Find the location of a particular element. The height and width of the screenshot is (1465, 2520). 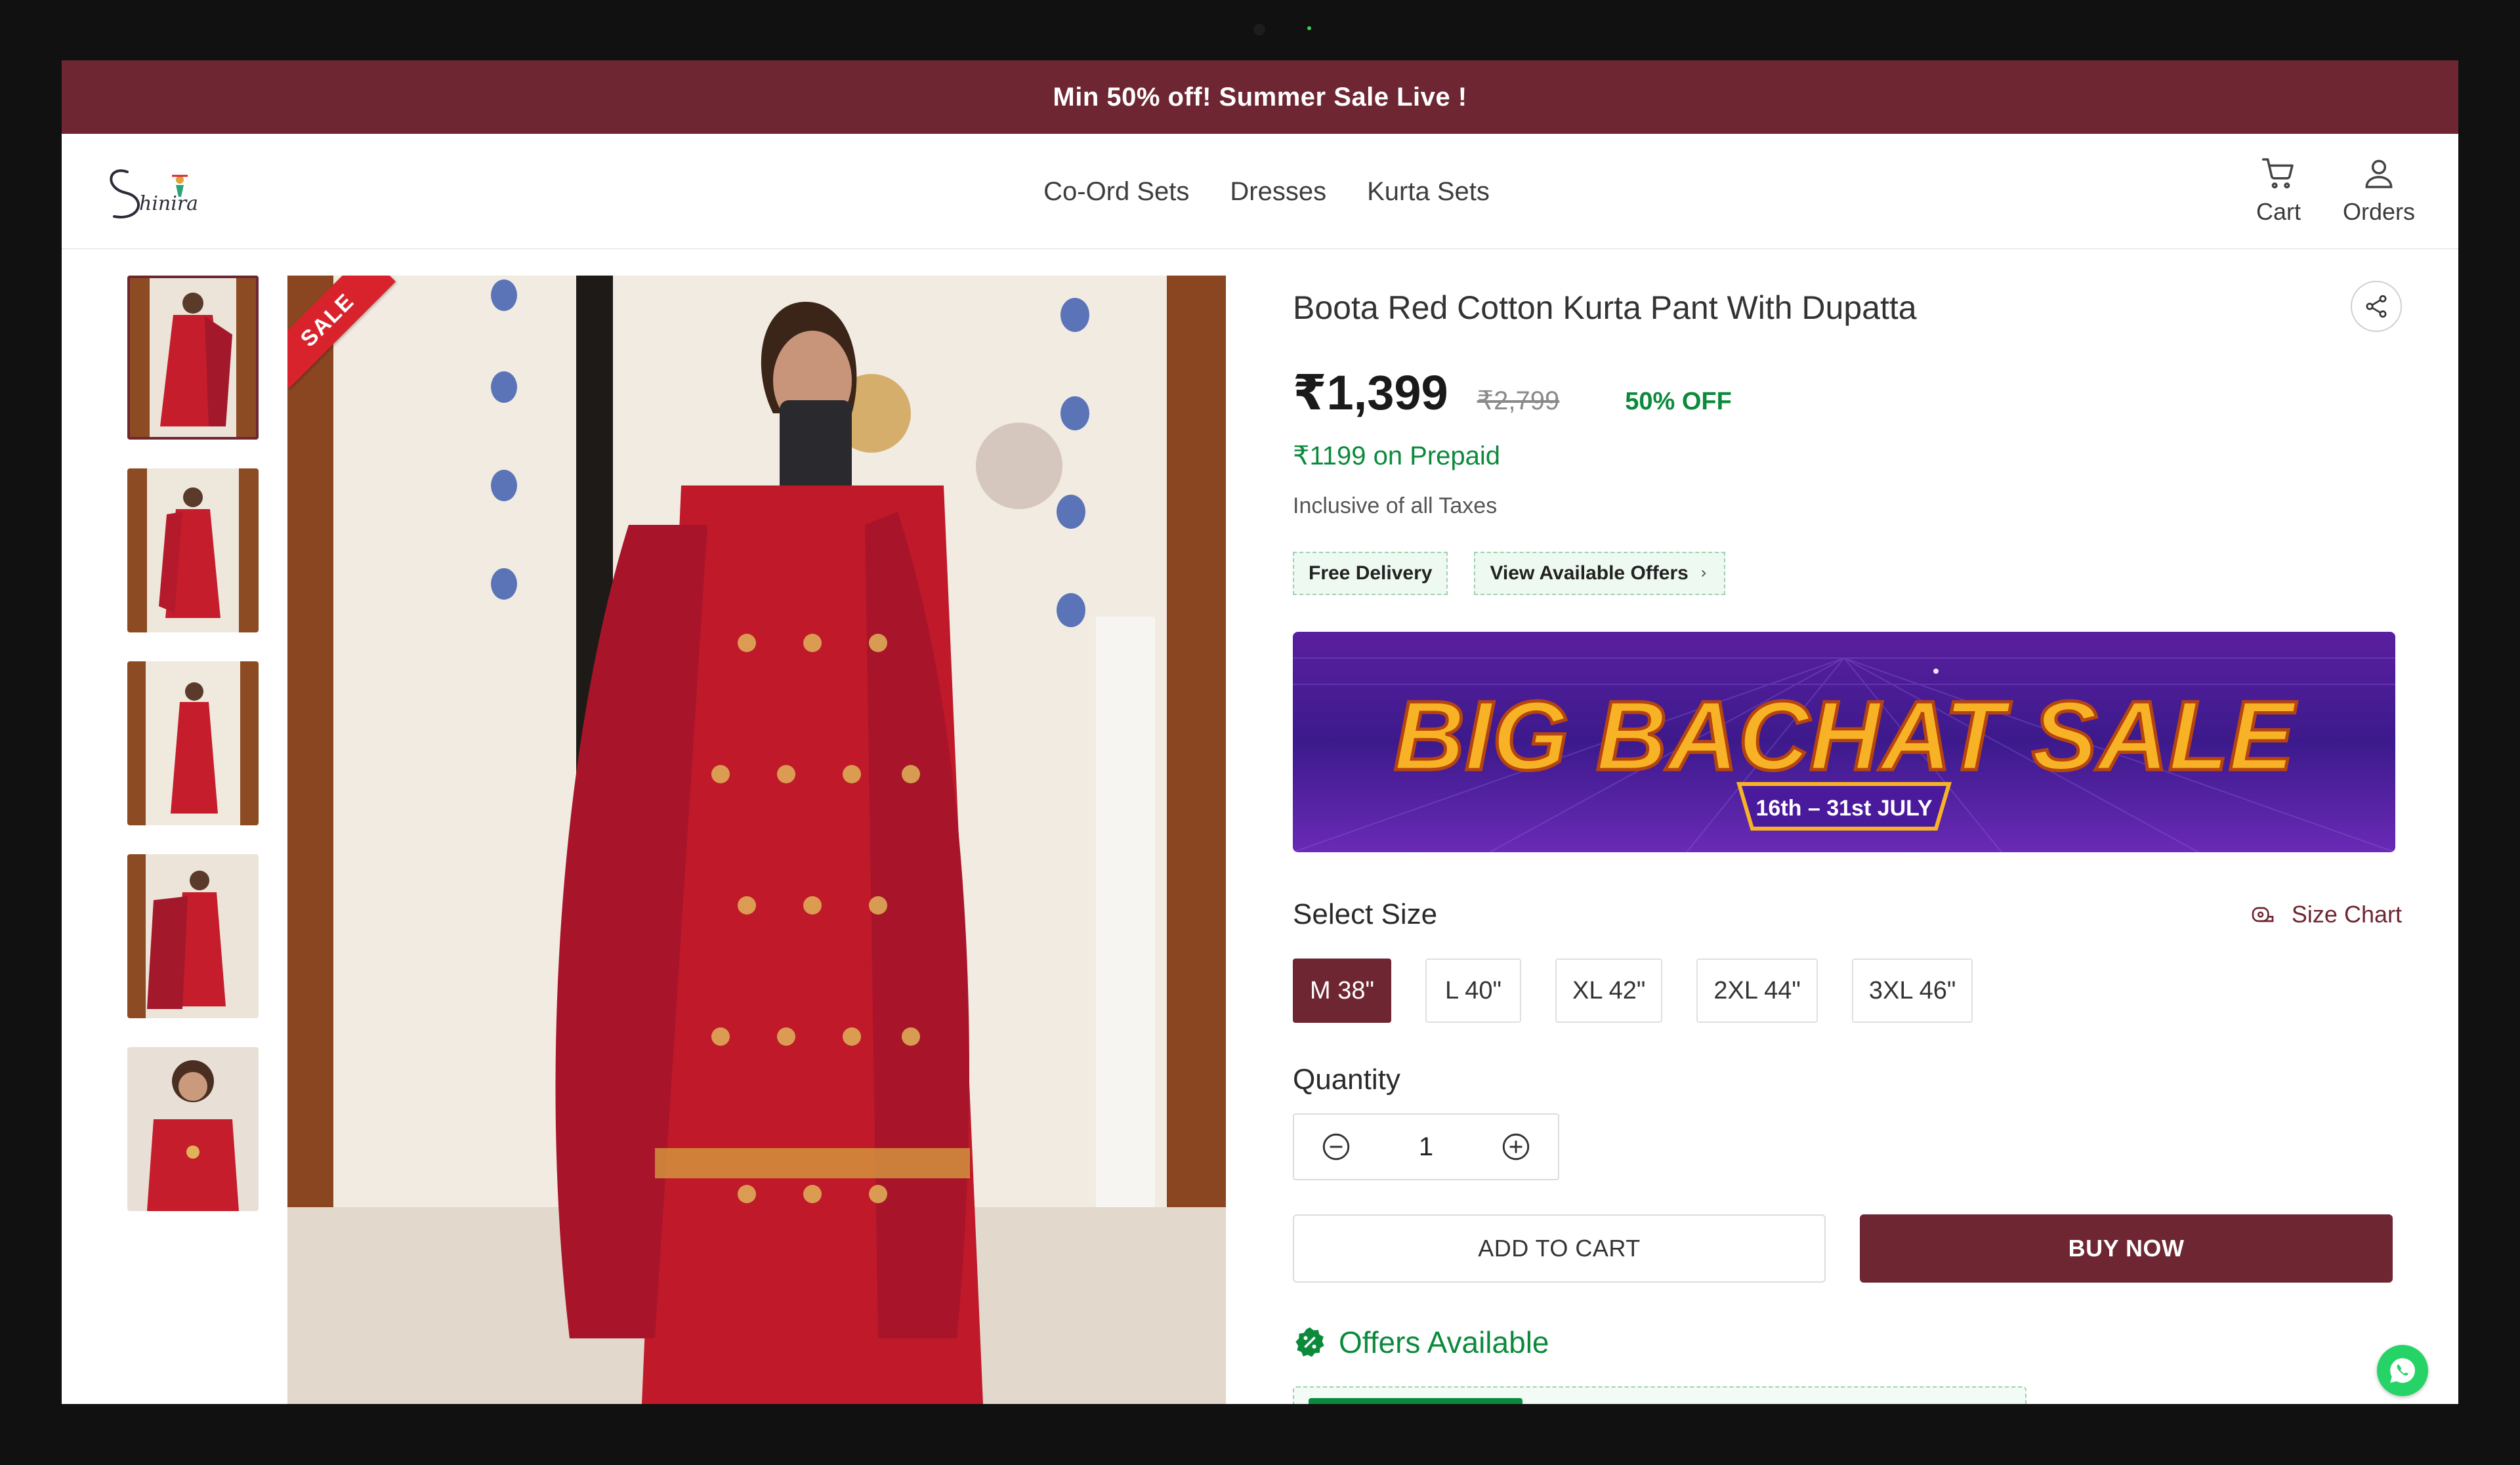

offers-heading: Offers Available is located at coordinates (1847, 1342).